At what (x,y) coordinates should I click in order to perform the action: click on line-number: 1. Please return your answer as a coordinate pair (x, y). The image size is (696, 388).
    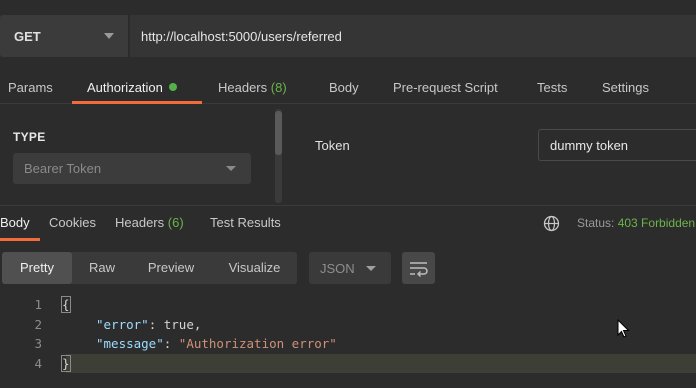
    Looking at the image, I should click on (38, 304).